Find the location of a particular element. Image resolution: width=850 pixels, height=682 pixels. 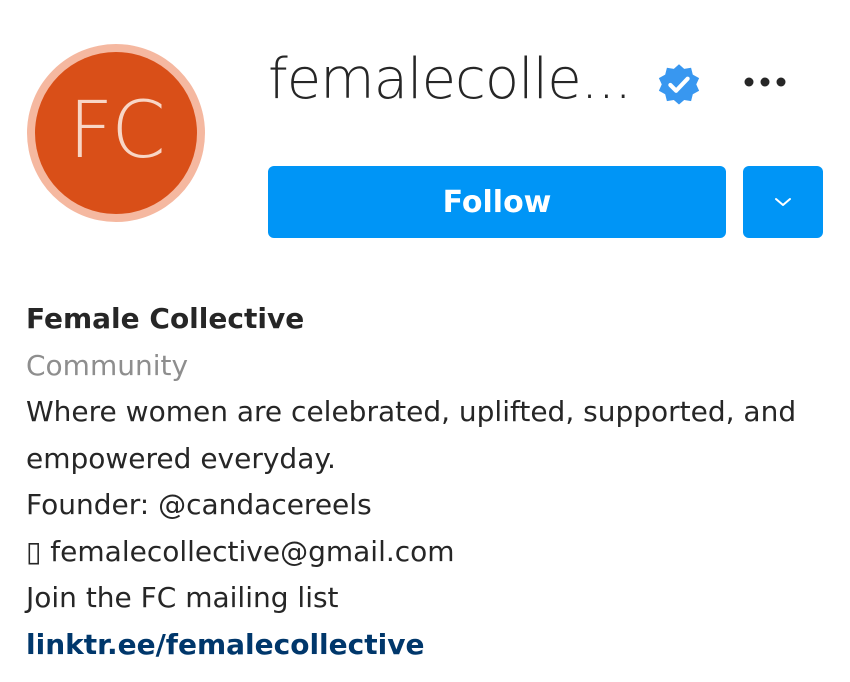

more-options-button is located at coordinates (765, 82).